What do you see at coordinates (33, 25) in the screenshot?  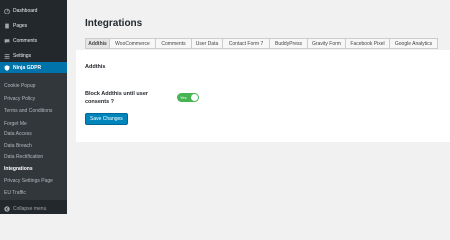 I see `sidebar-item-pages: Pages` at bounding box center [33, 25].